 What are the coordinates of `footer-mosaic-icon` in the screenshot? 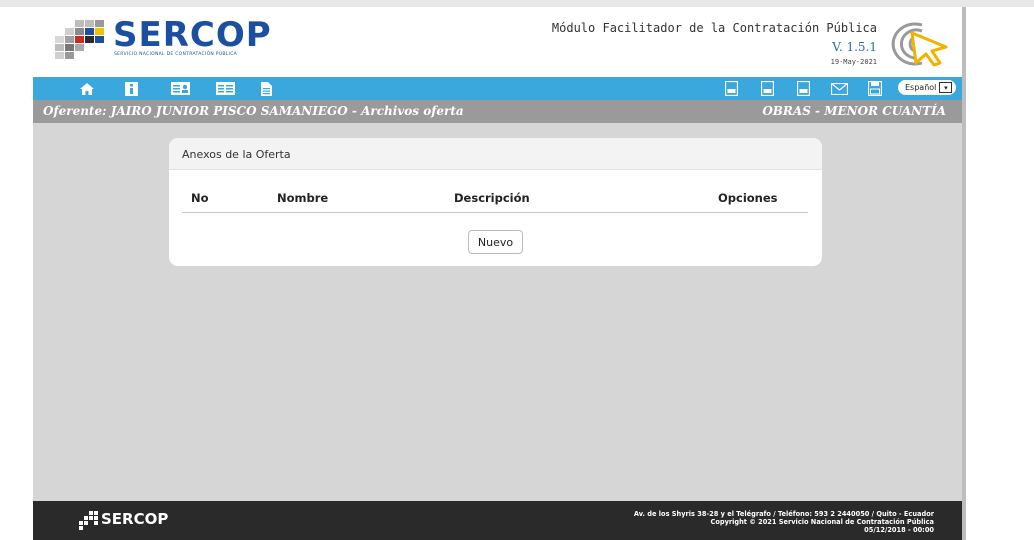 It's located at (88, 520).